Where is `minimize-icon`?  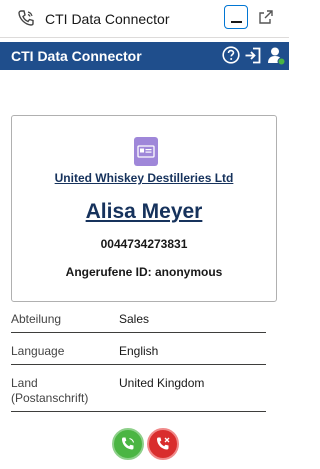
minimize-icon is located at coordinates (236, 22).